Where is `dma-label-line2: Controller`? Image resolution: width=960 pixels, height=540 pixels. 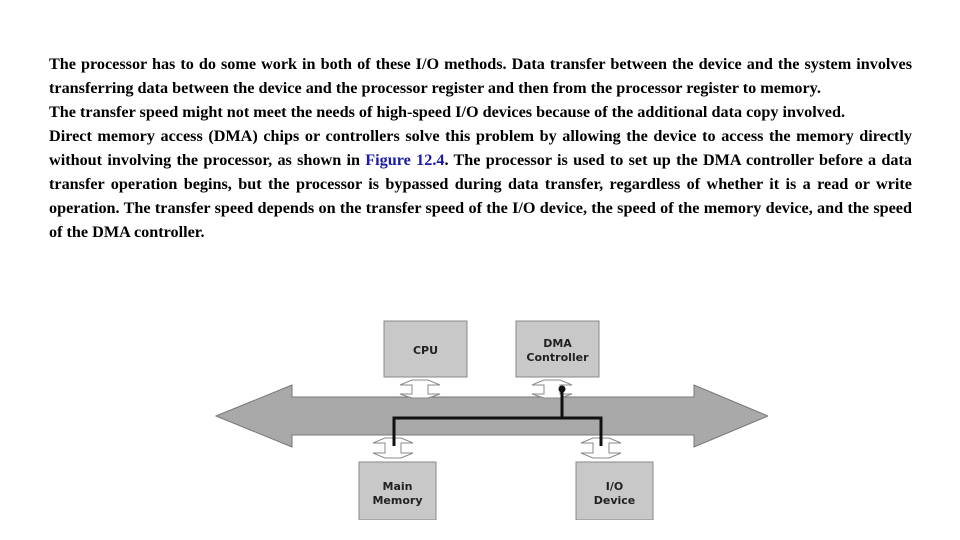 dma-label-line2: Controller is located at coordinates (557, 357).